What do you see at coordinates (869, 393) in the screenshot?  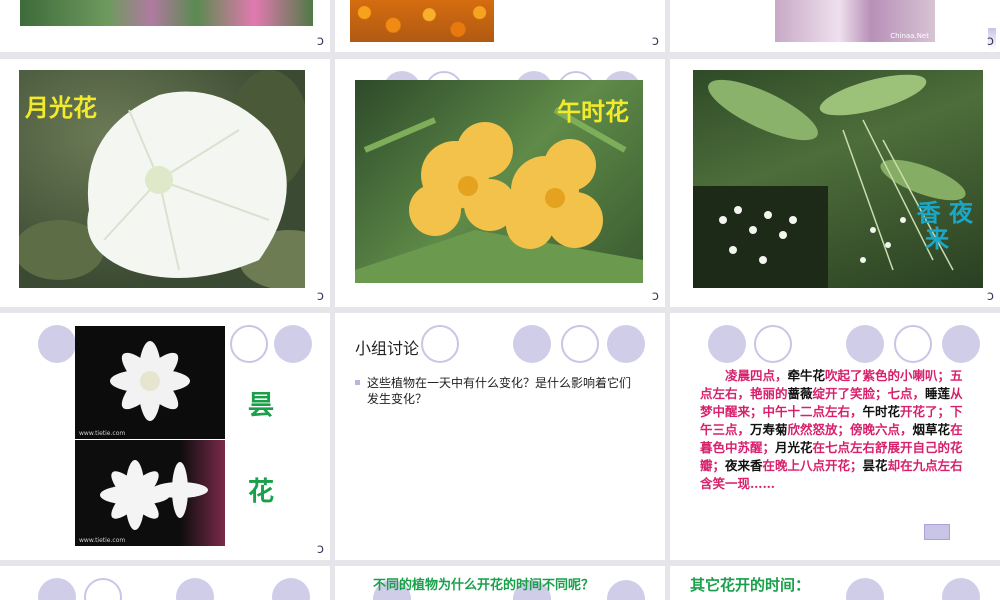 I see `poem-segment: 绽开了笑脸；七点，` at bounding box center [869, 393].